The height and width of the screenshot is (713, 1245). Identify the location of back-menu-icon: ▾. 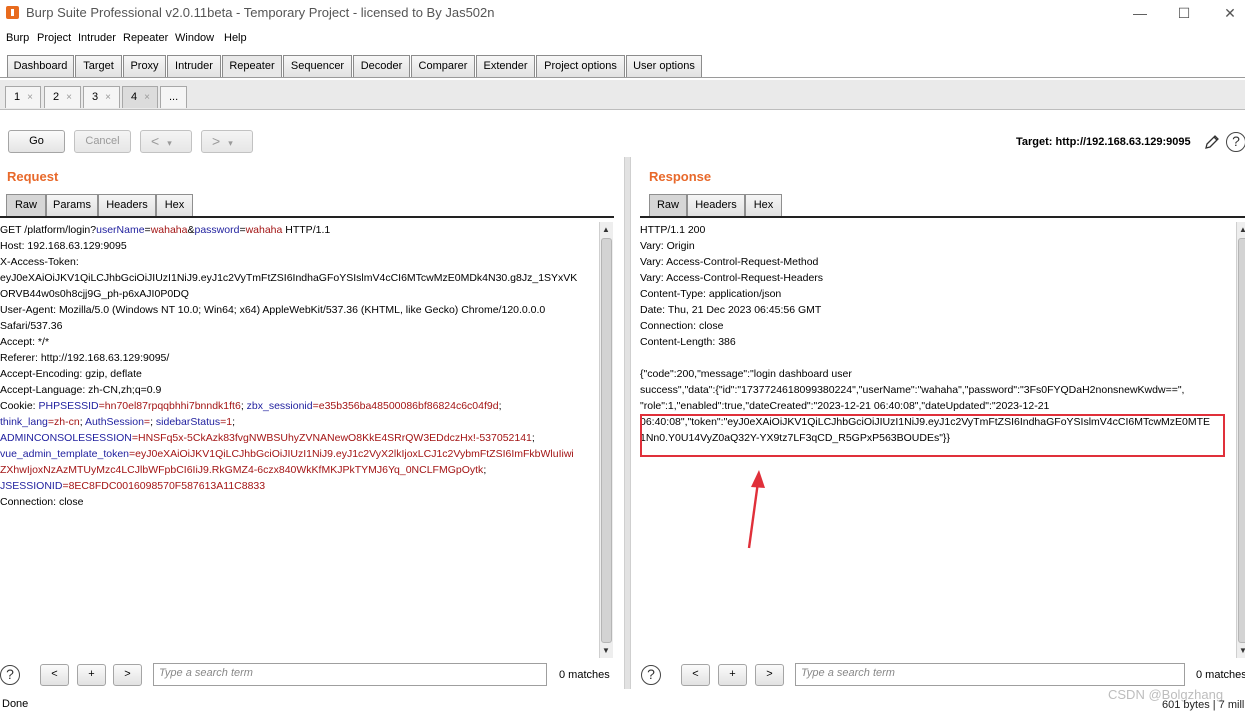
(169, 143).